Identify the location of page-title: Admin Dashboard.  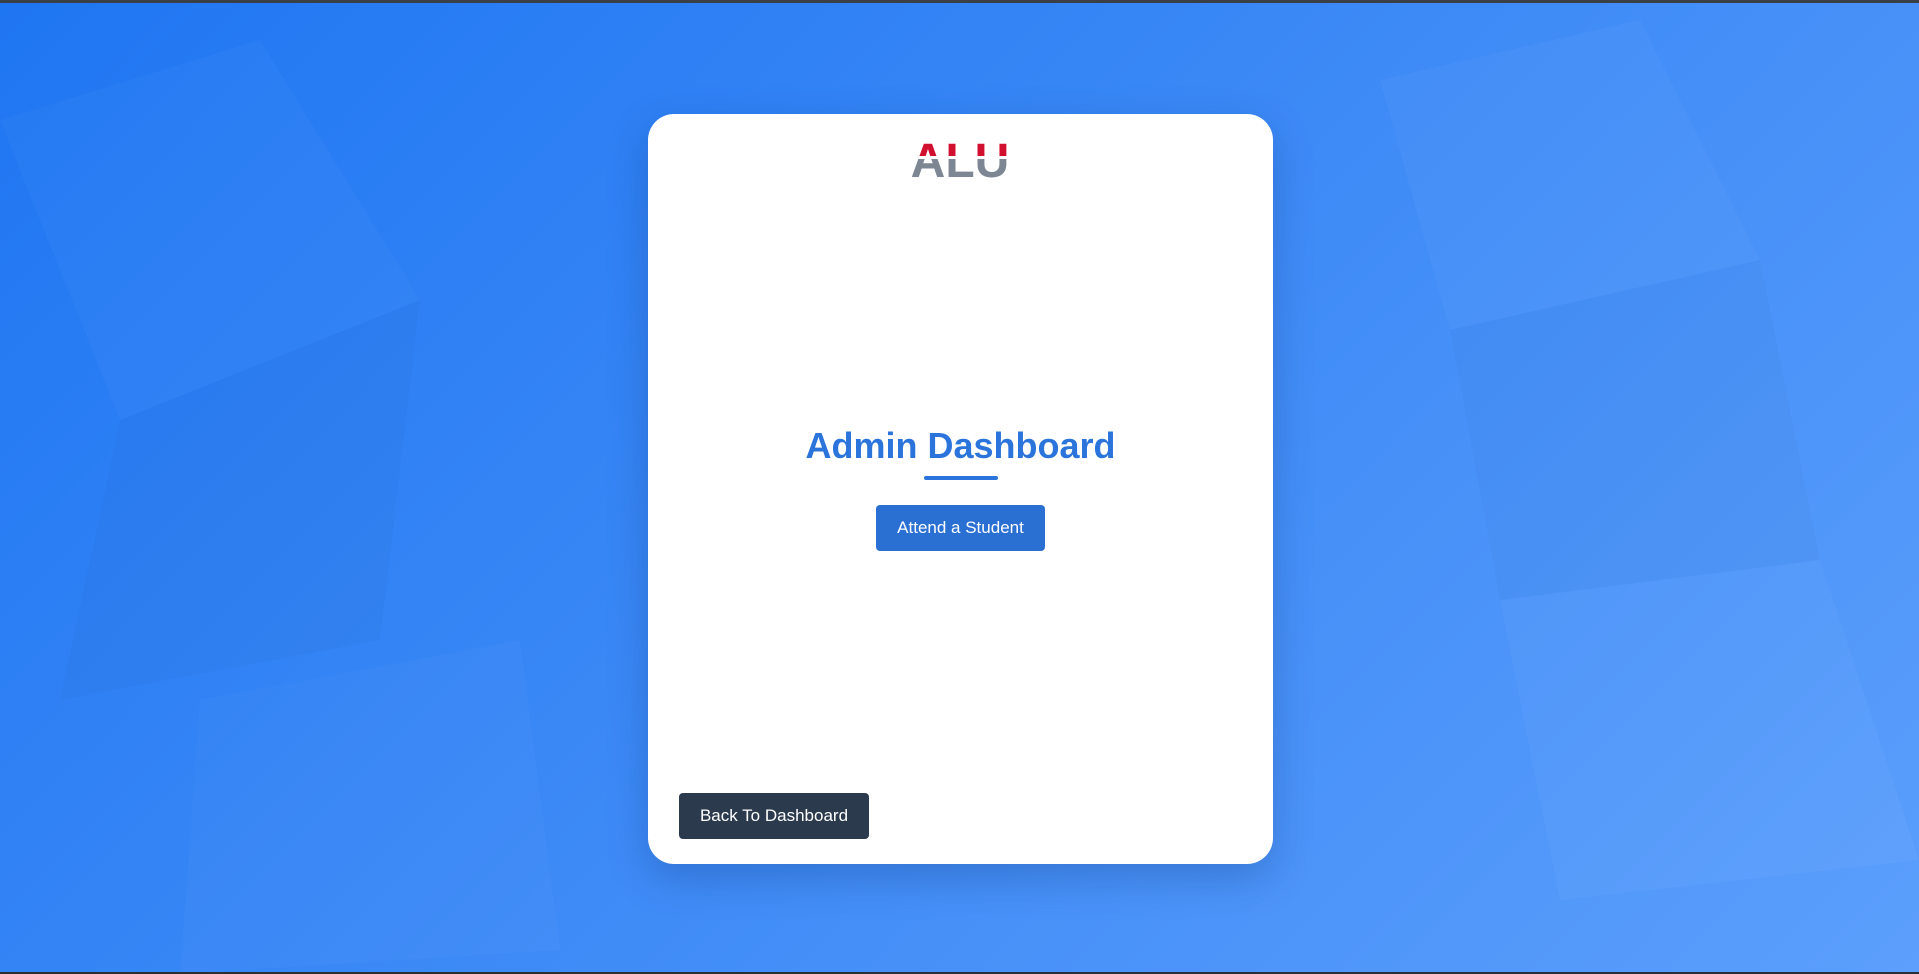
(960, 445).